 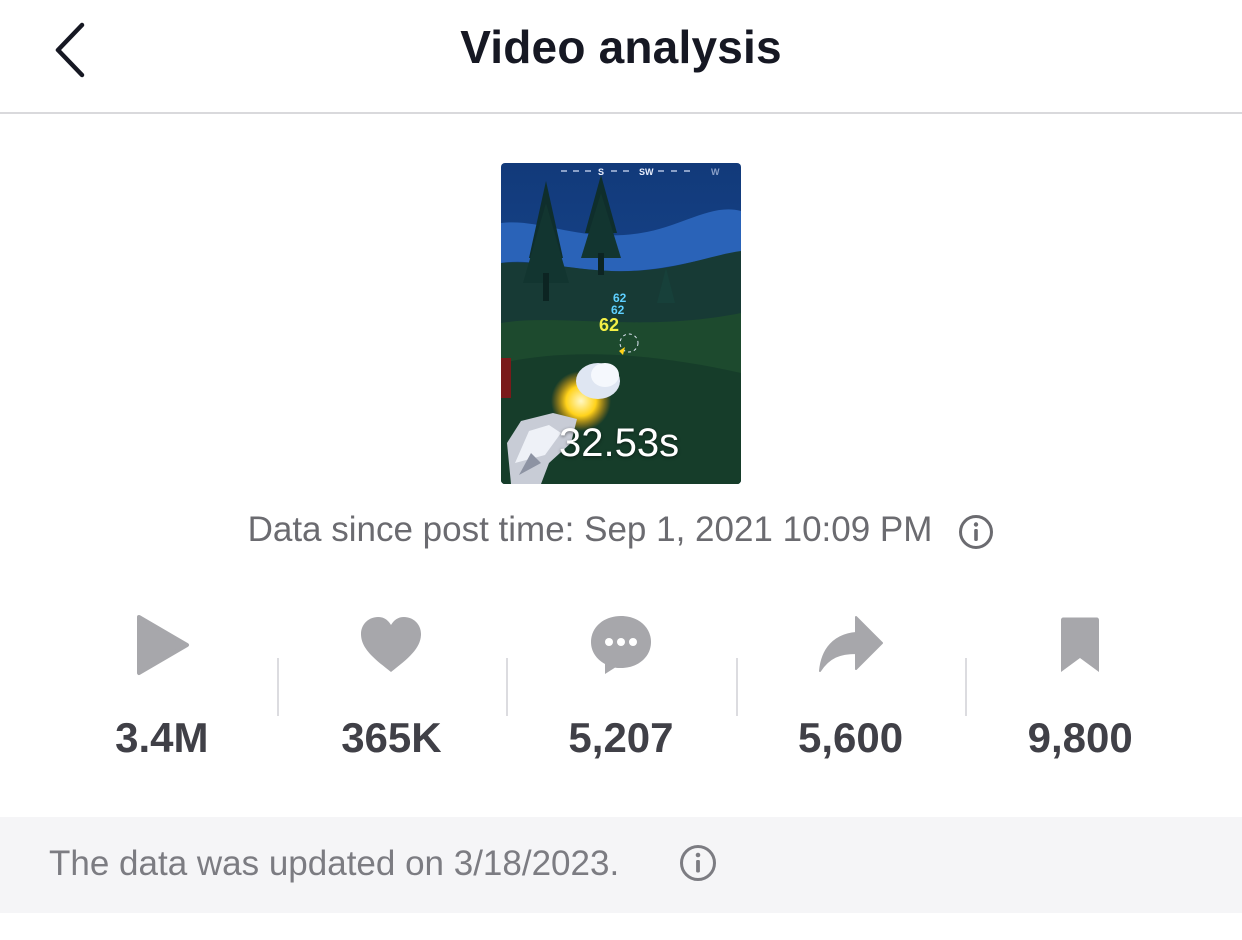 What do you see at coordinates (1080, 737) in the screenshot?
I see `saves-count: 9,800` at bounding box center [1080, 737].